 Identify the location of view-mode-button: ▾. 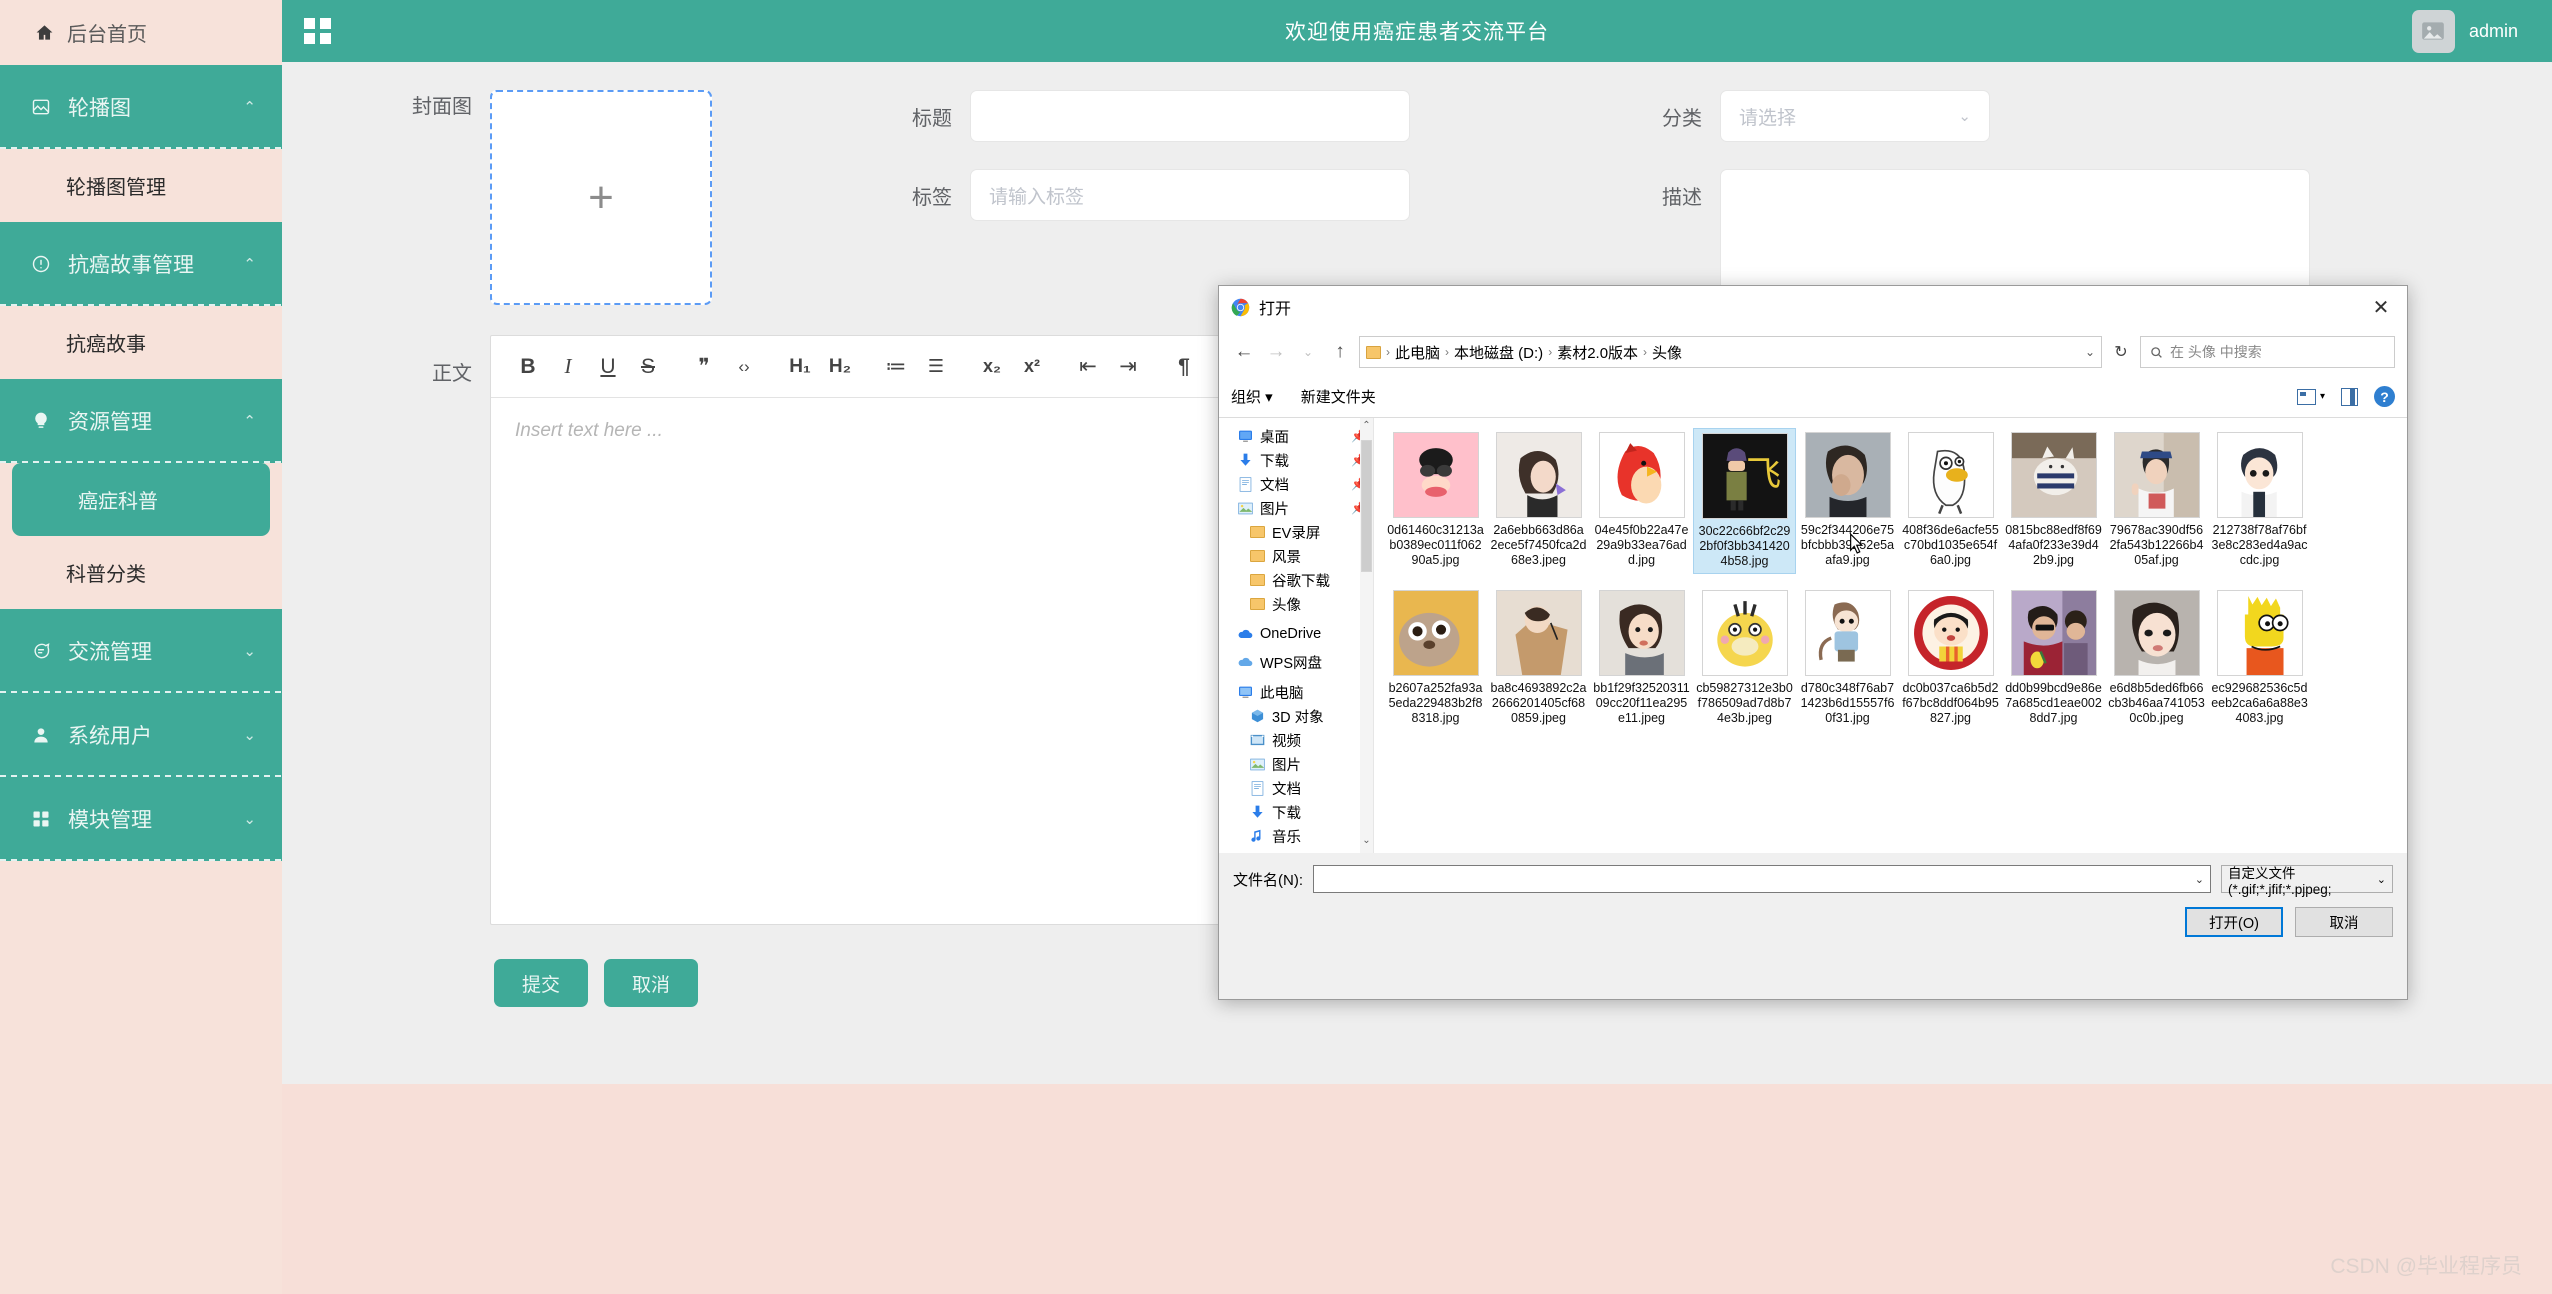
(2310, 396).